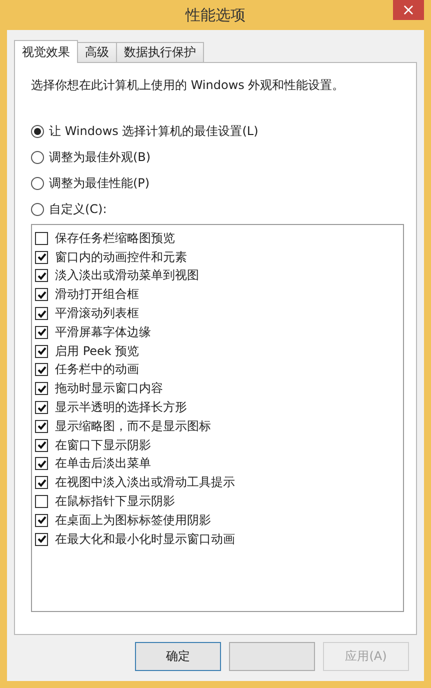  I want to click on radio-option: 调整为最佳性能(P), so click(217, 183).